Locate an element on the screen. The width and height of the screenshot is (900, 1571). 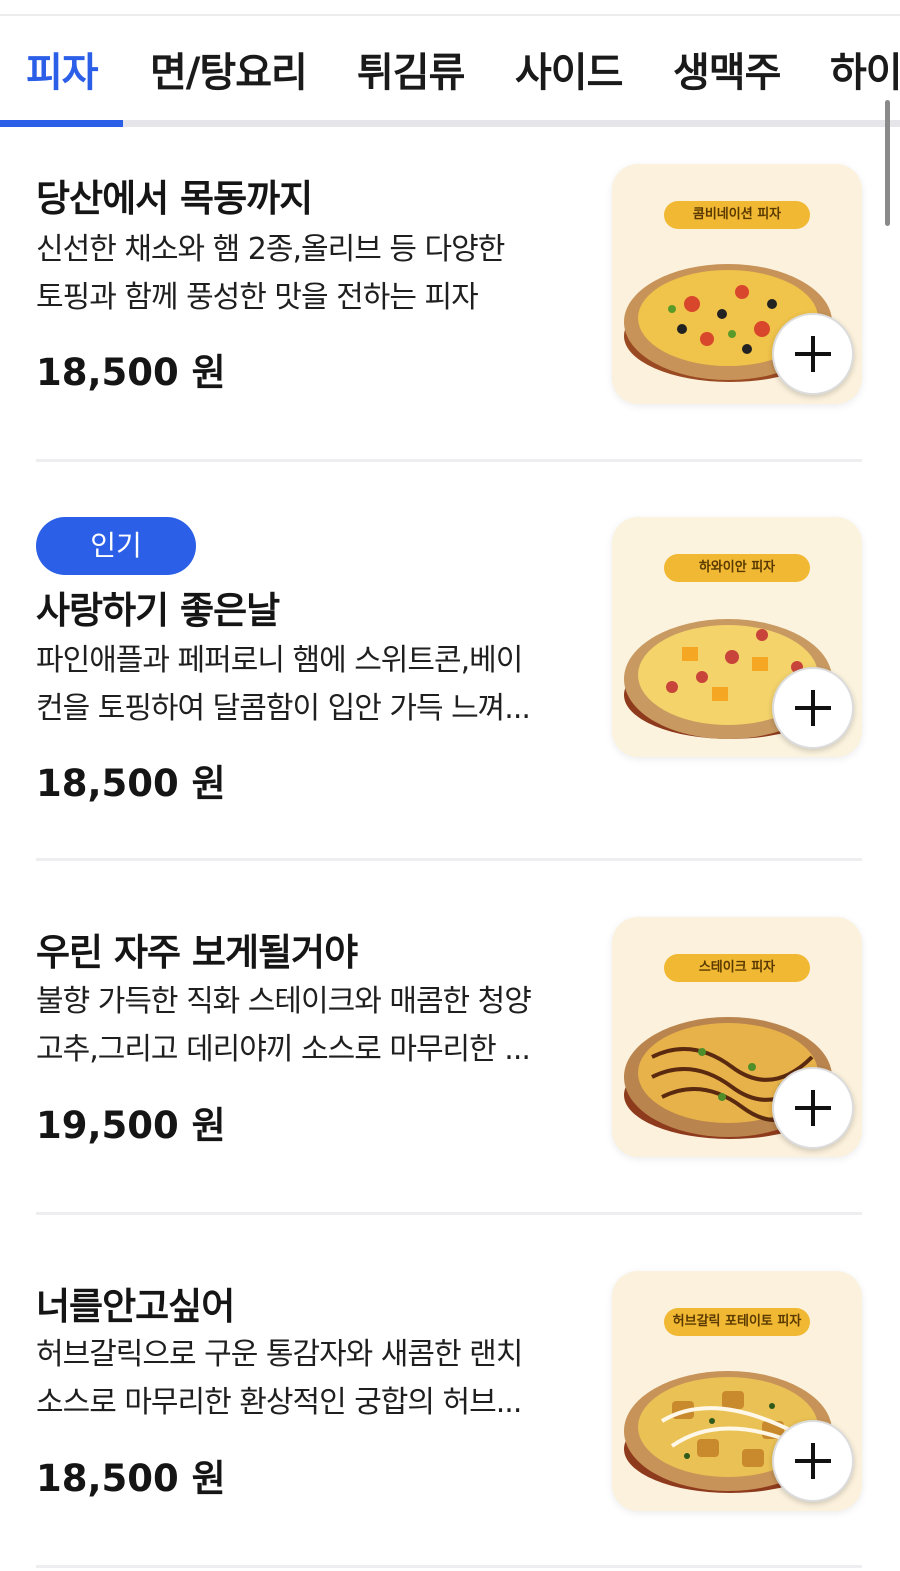
menu-item-price: 19,500 원 is located at coordinates (131, 1125).